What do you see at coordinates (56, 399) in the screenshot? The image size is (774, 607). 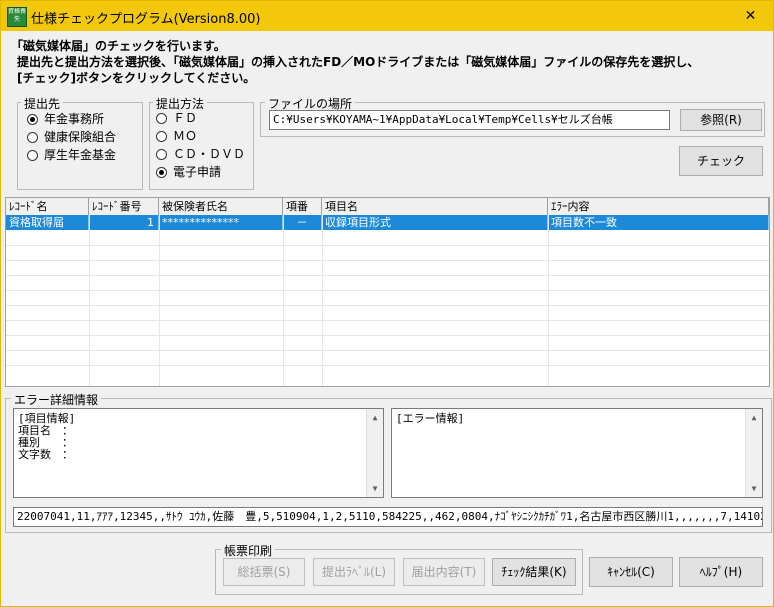 I see `error-detail-label: エラー詳細情報` at bounding box center [56, 399].